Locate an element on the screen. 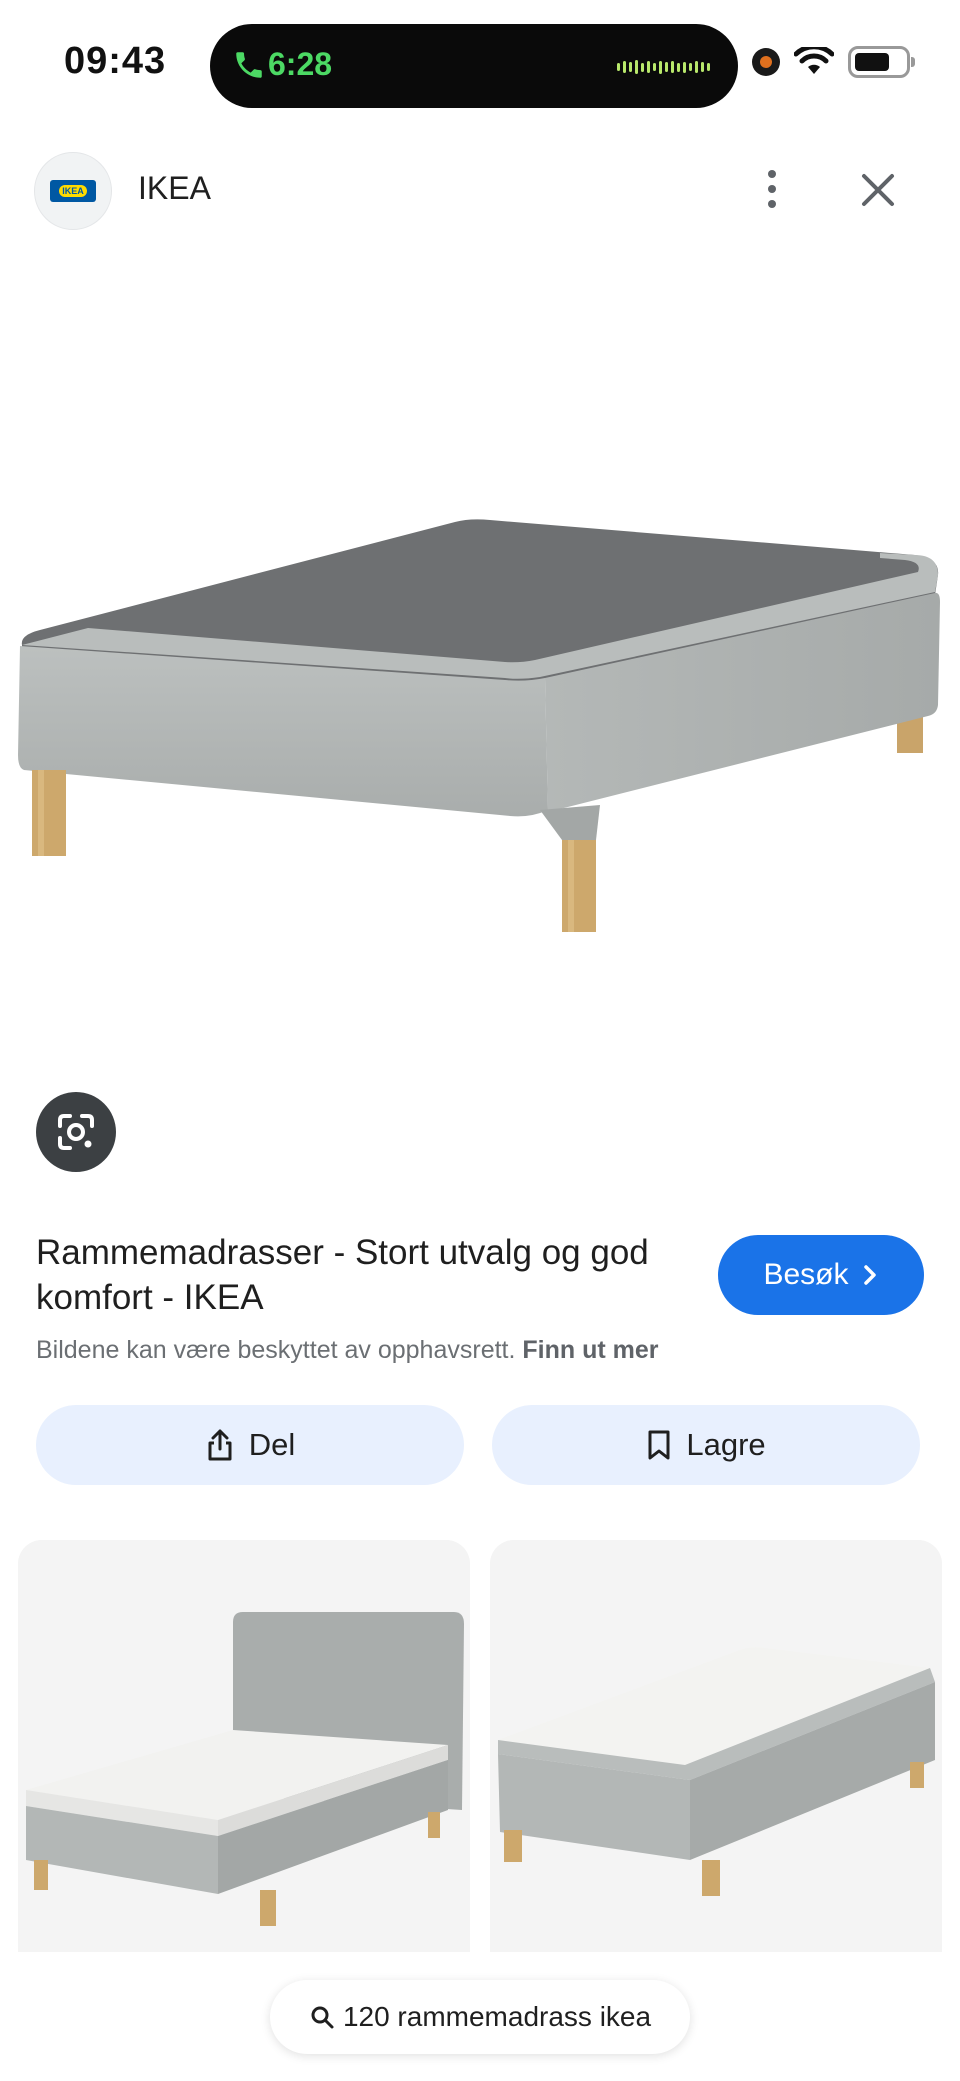 Image resolution: width=960 pixels, height=2081 pixels. chevron-right-icon is located at coordinates (869, 1275).